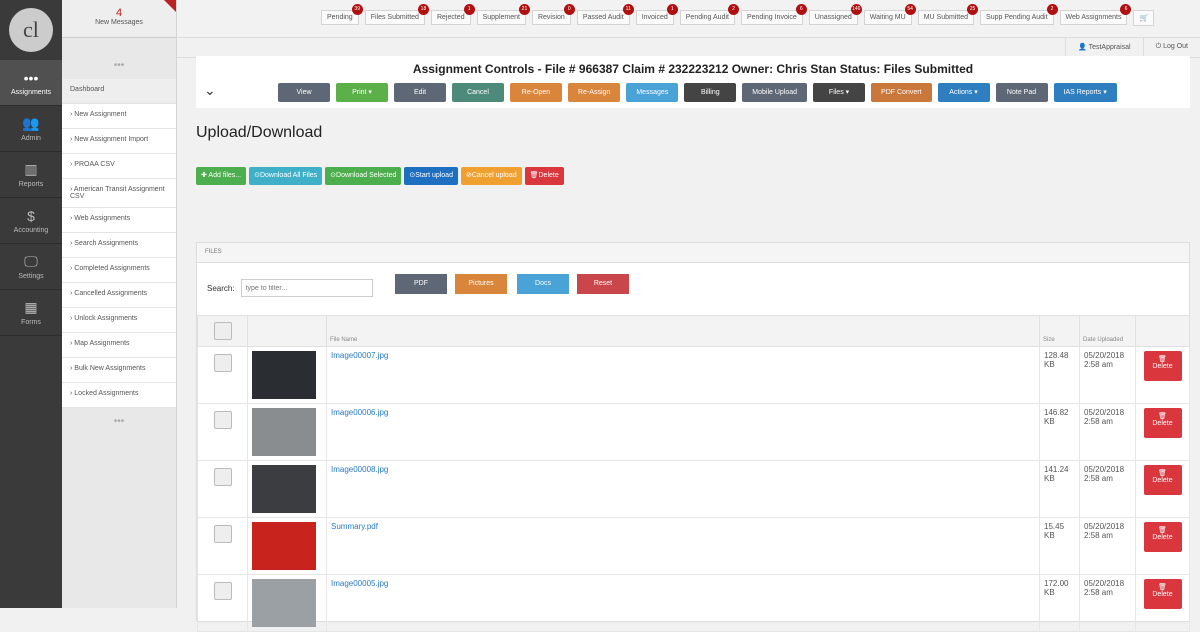  I want to click on file-link: Summary.pdf, so click(354, 526).